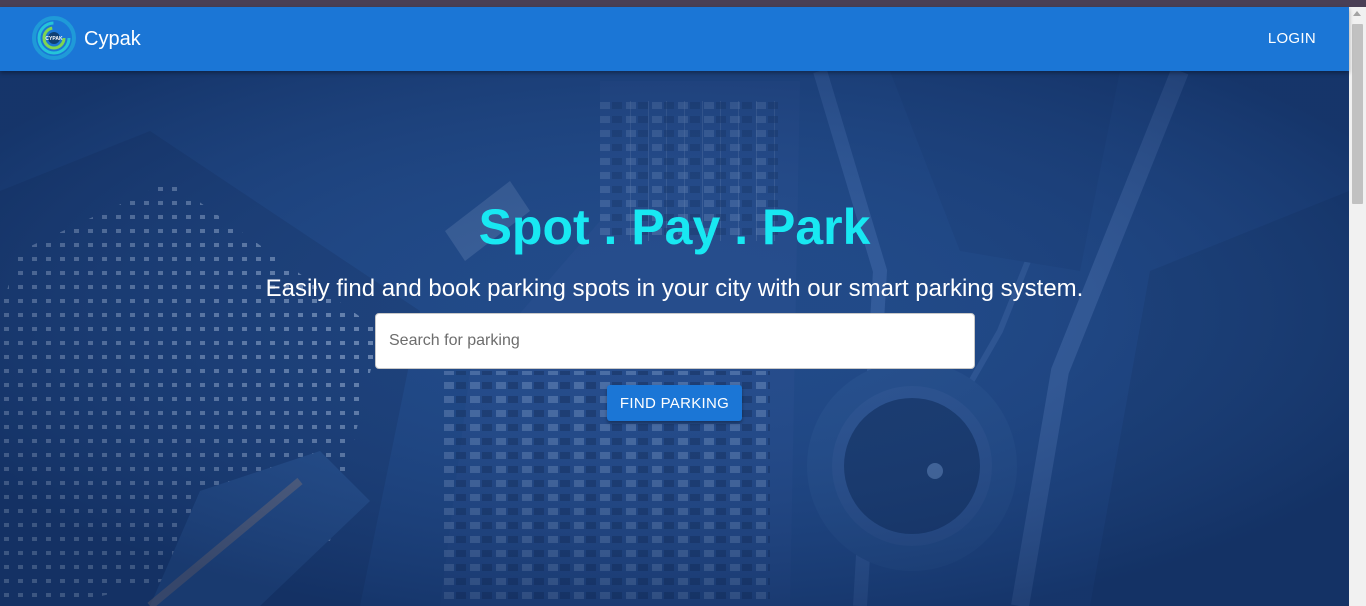  I want to click on parking-search-input, so click(675, 341).